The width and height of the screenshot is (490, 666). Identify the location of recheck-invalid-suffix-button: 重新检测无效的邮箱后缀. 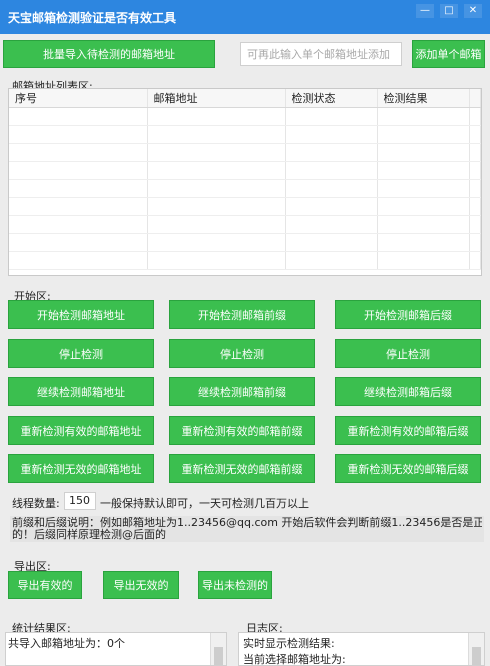
(408, 468).